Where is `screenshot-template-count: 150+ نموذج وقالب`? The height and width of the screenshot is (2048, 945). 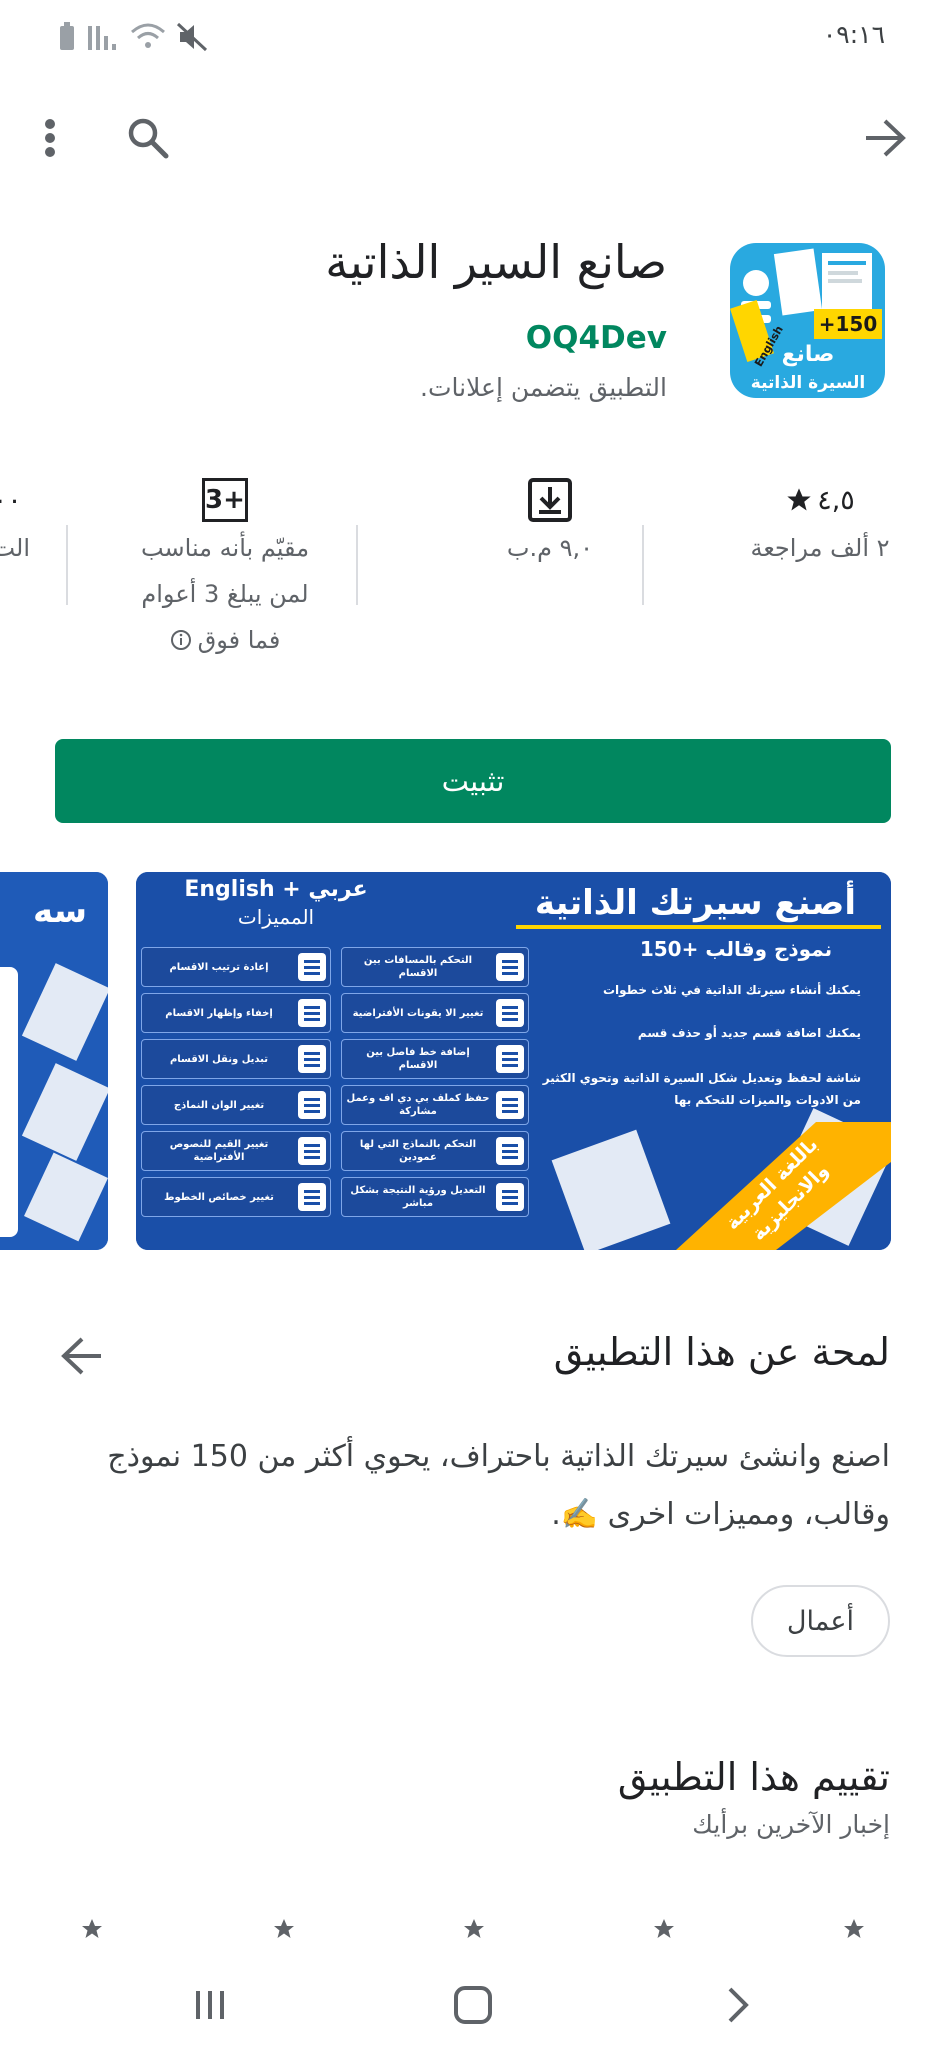
screenshot-template-count: 150+ نموذج وقالب is located at coordinates (736, 949).